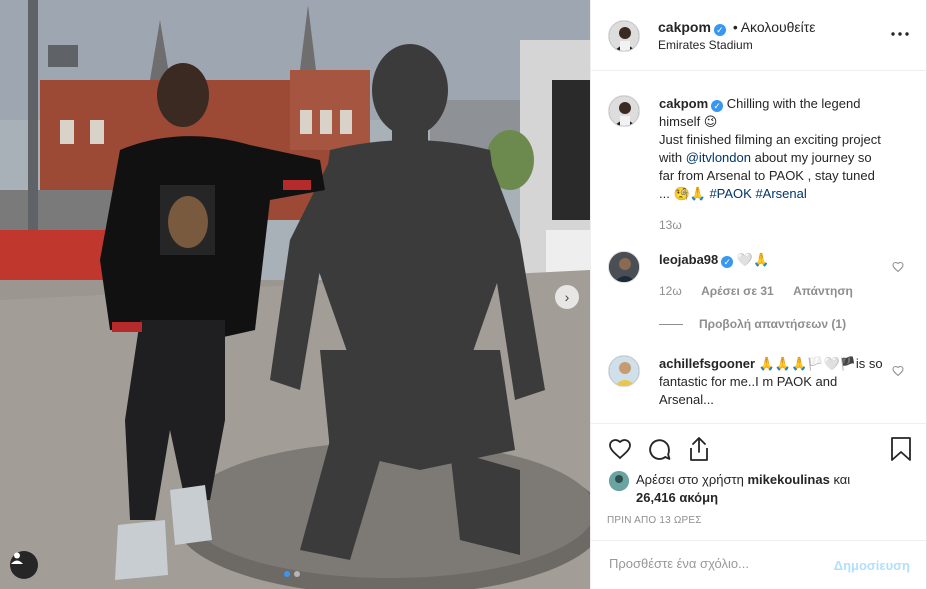  I want to click on carousel-dot-active, so click(287, 574).